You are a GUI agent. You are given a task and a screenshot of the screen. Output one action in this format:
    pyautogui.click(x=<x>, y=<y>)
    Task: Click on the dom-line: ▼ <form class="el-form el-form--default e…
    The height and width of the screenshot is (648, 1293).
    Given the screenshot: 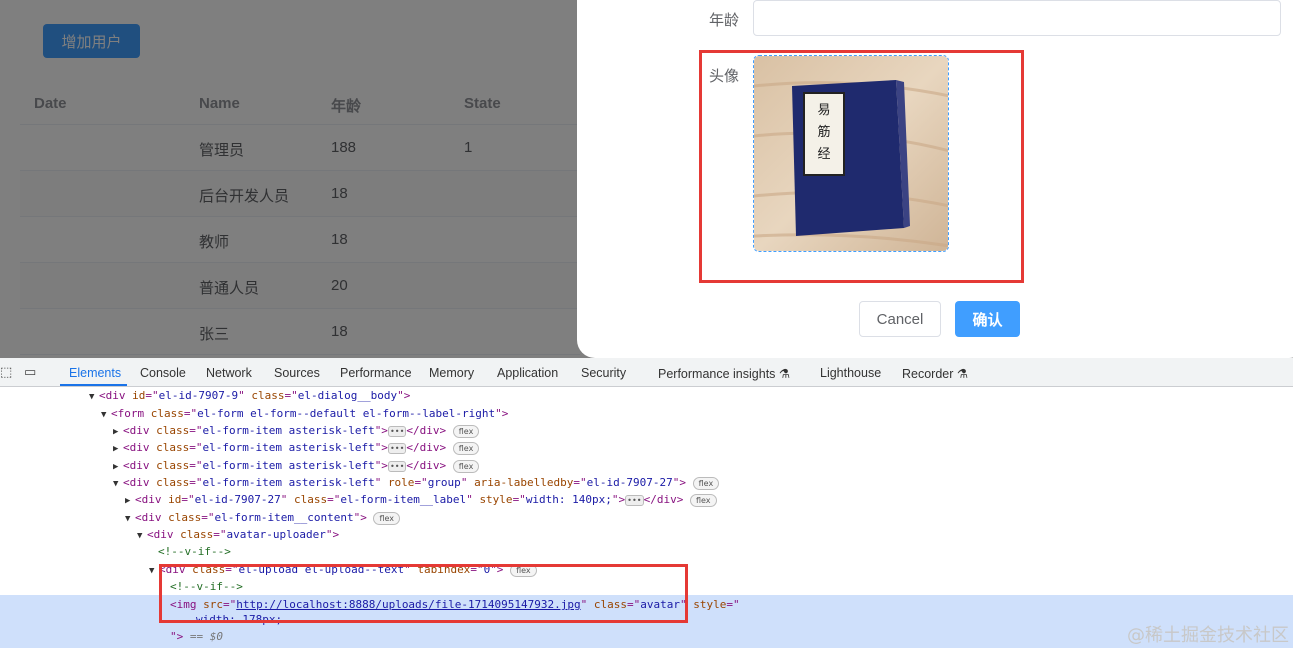 What is the action you would take?
    pyautogui.click(x=304, y=413)
    